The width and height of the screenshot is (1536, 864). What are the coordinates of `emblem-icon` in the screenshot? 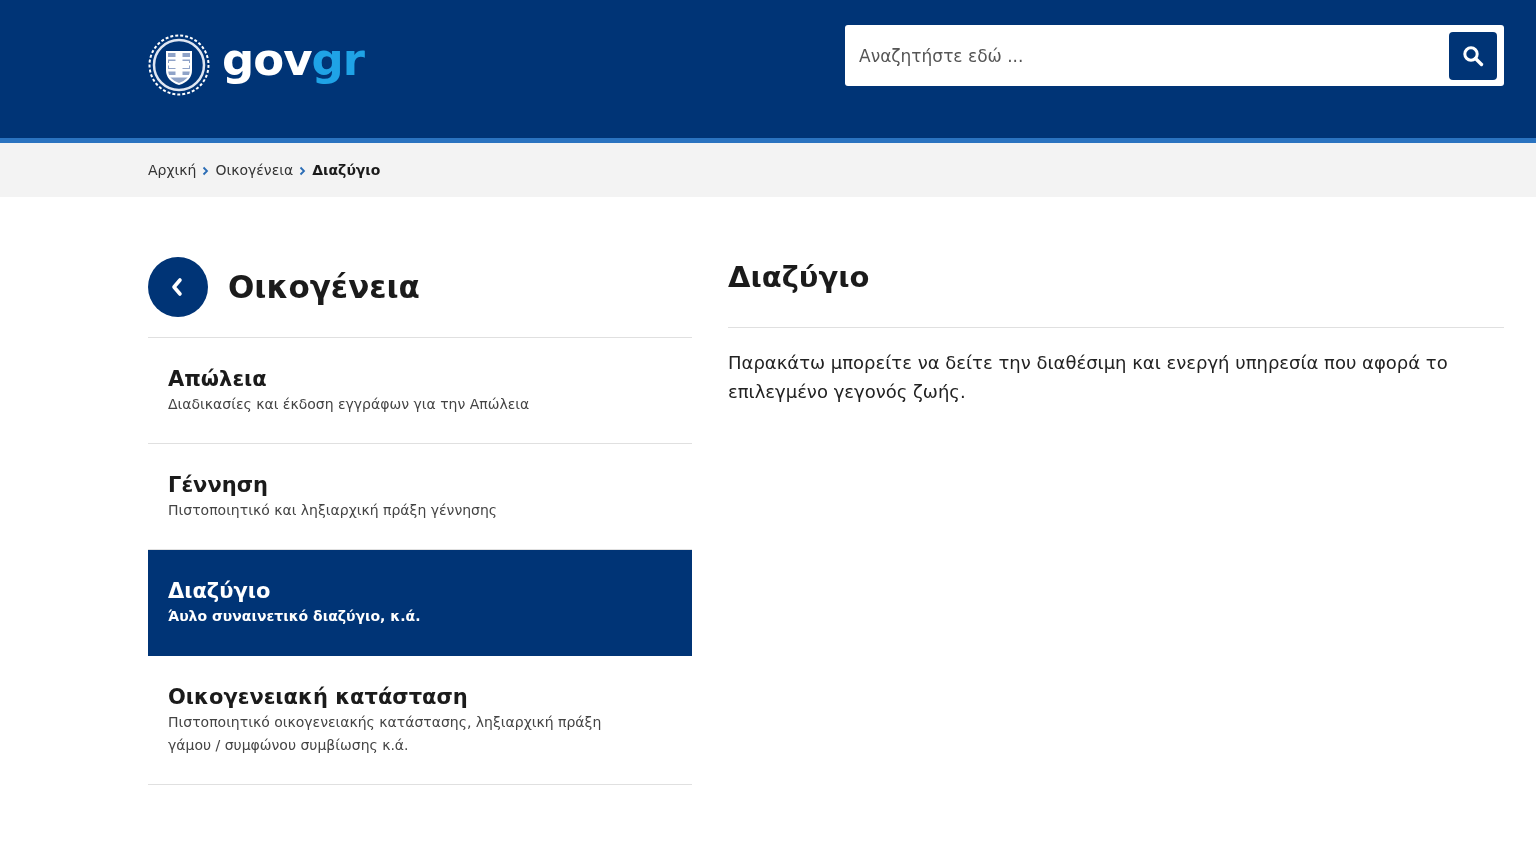 It's located at (179, 65).